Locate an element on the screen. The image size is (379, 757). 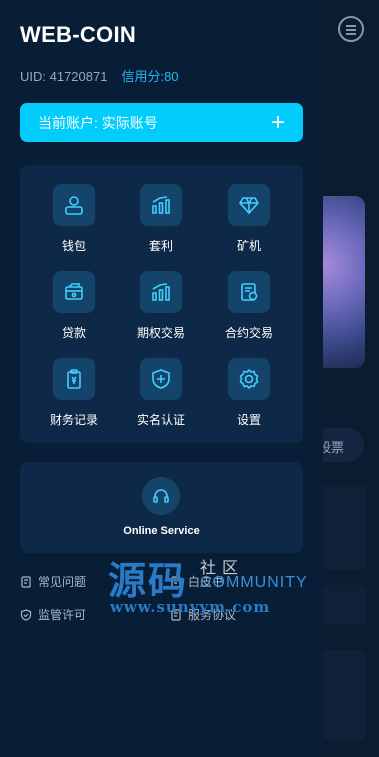
loan-card-icon is located at coordinates (74, 292).